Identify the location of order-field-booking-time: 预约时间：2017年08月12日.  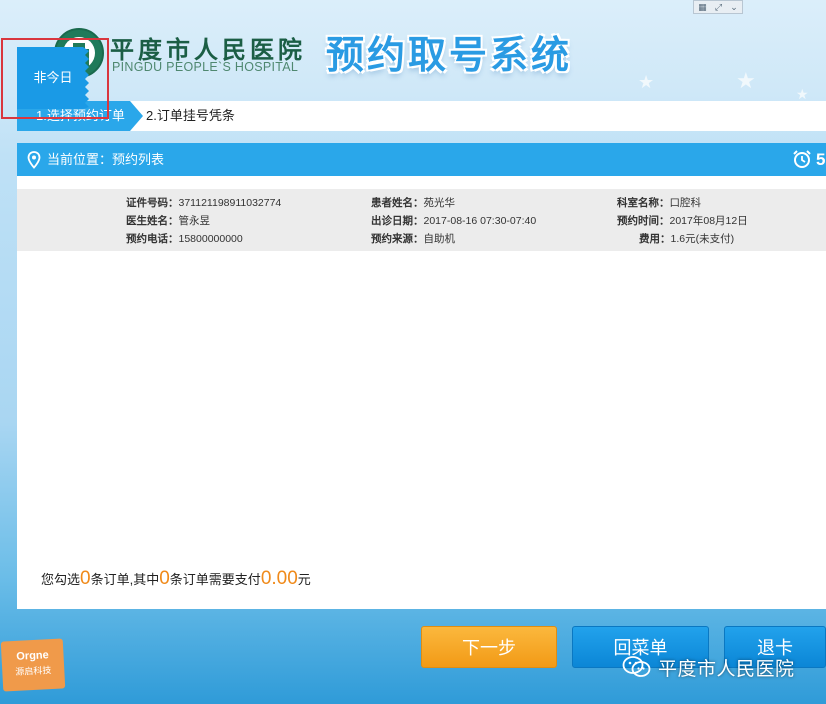
(682, 221).